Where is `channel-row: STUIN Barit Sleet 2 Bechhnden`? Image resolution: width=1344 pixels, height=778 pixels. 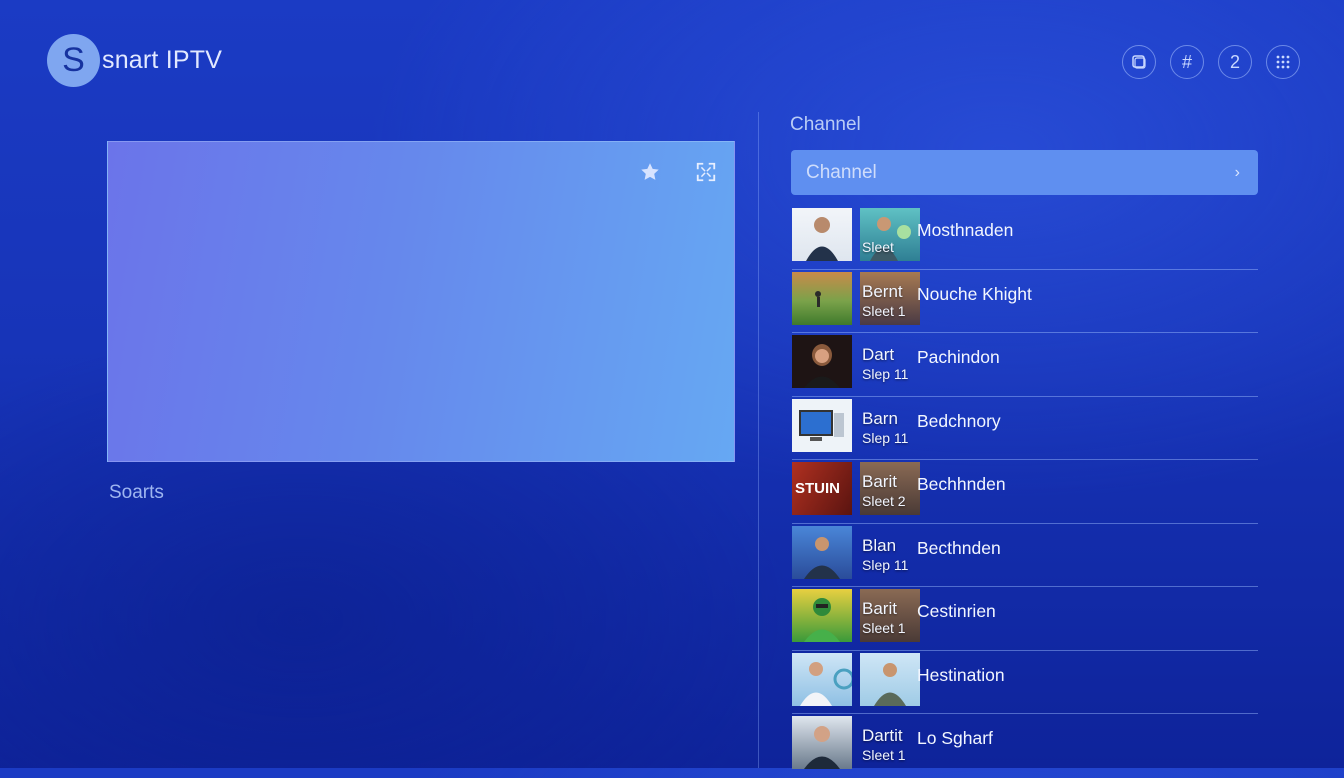 channel-row: STUIN Barit Sleet 2 Bechhnden is located at coordinates (1025, 492).